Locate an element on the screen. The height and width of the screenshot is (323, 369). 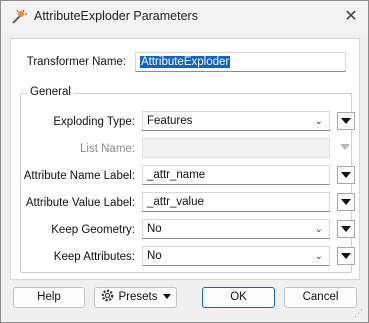
keep-geometry-select: No ⌄ is located at coordinates (236, 229).